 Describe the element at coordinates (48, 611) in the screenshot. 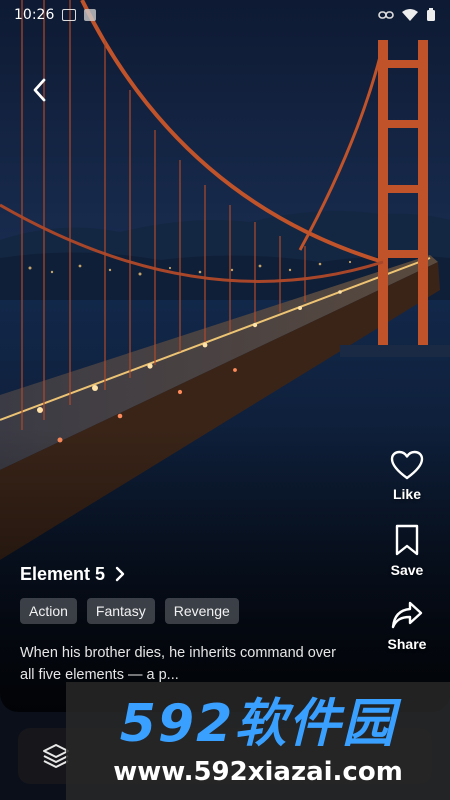

I see `tag-action: Action` at that location.